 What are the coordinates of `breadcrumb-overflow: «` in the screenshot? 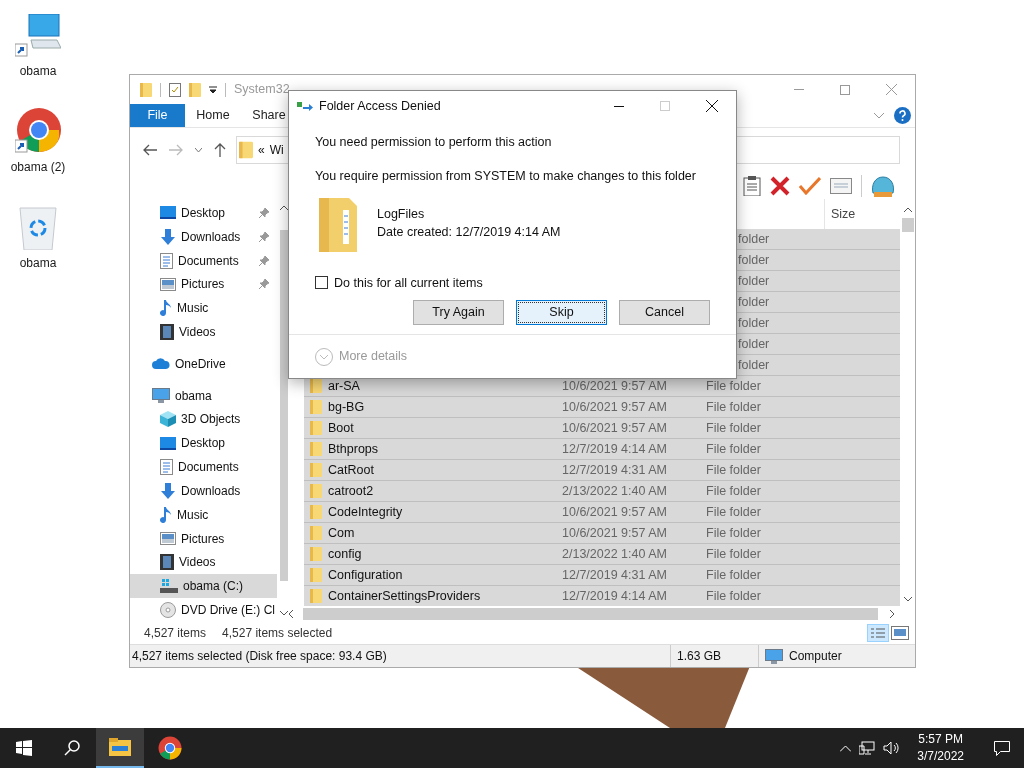 It's located at (261, 150).